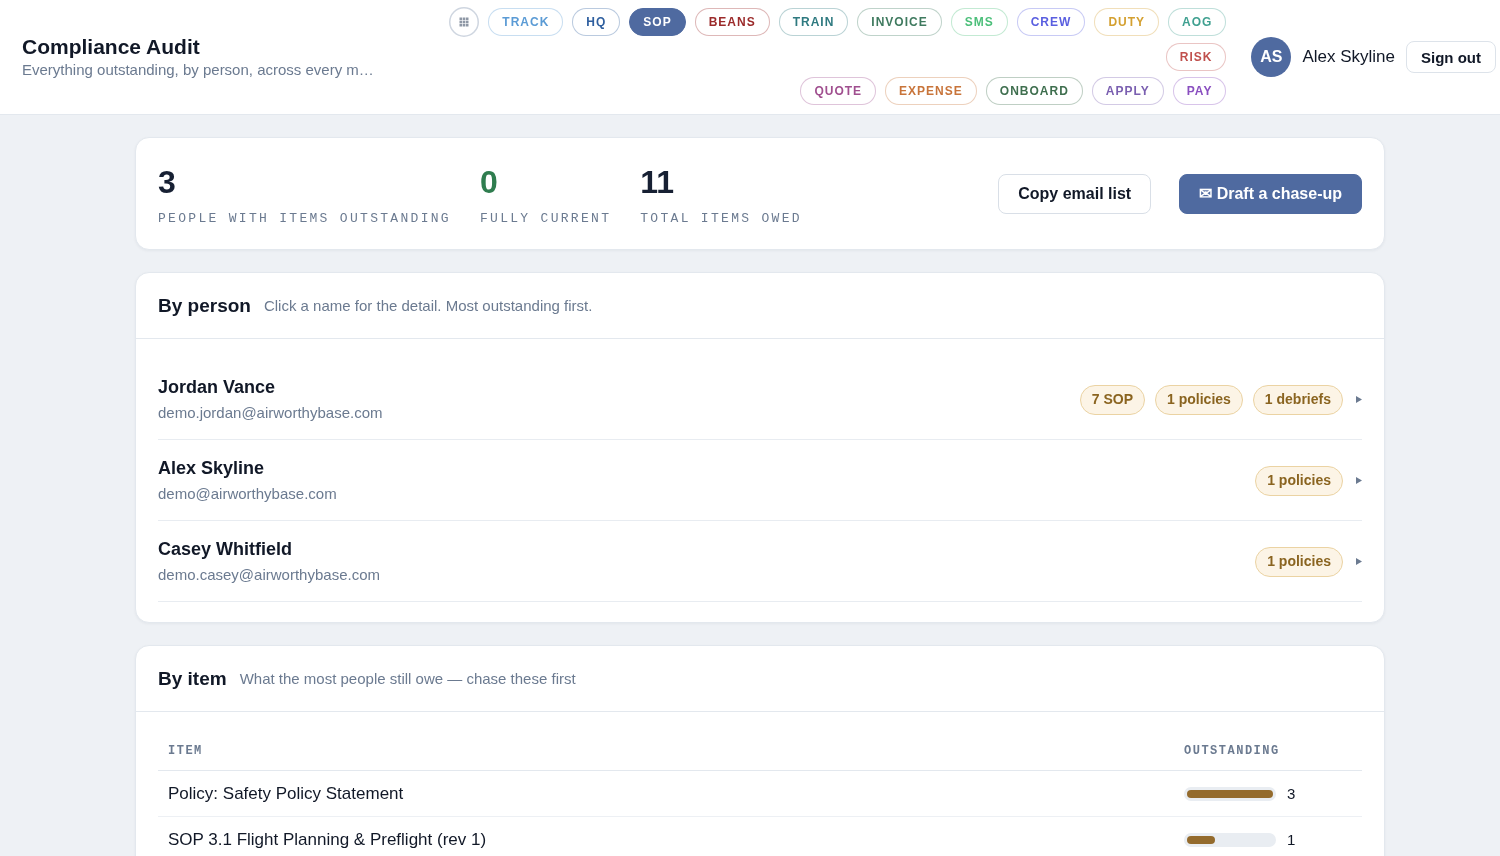 This screenshot has height=856, width=1500. What do you see at coordinates (1034, 91) in the screenshot?
I see `nav-tab: ONBOARD` at bounding box center [1034, 91].